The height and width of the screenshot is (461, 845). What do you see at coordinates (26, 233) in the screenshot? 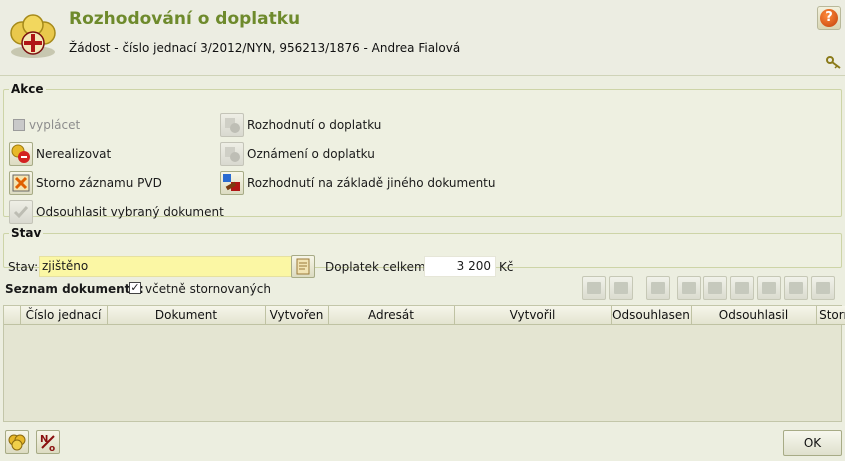
I see `stav-legend: Stav` at bounding box center [26, 233].